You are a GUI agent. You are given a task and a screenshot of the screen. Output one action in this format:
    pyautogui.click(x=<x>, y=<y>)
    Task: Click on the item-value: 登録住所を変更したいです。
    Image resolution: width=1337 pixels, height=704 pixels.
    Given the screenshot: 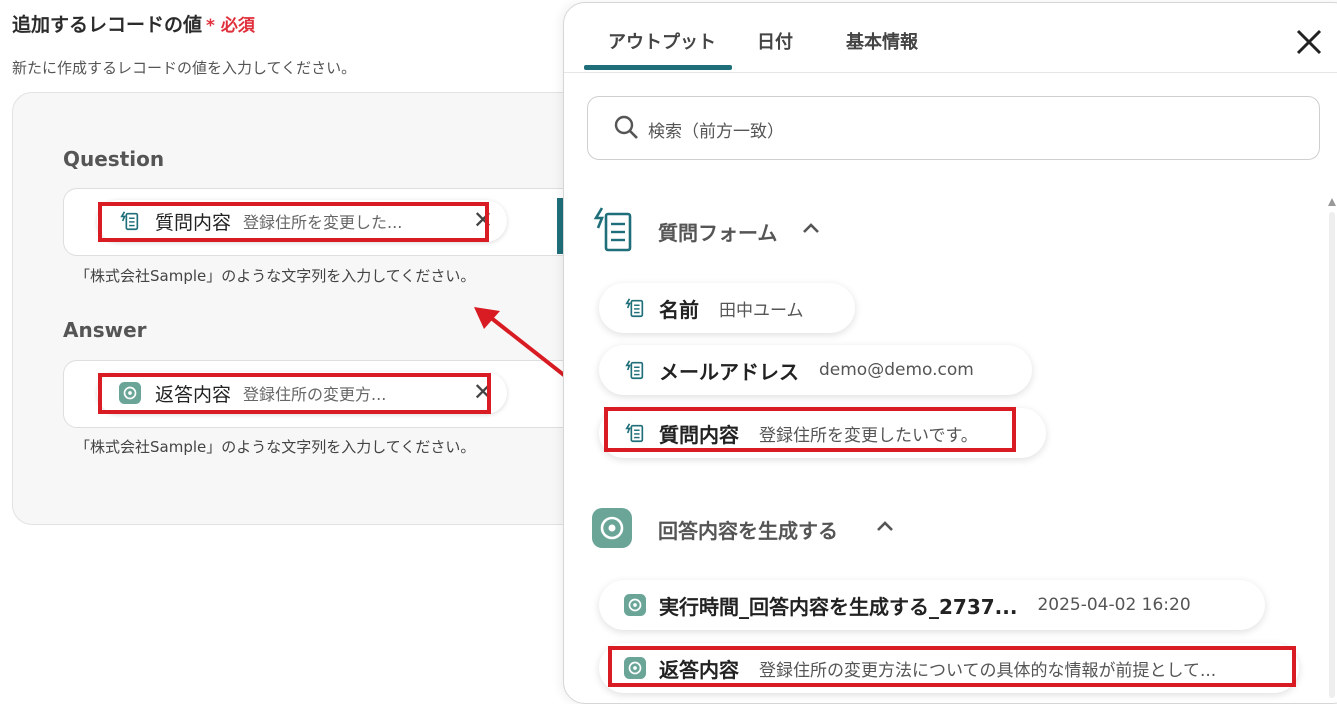 What is the action you would take?
    pyautogui.click(x=868, y=435)
    